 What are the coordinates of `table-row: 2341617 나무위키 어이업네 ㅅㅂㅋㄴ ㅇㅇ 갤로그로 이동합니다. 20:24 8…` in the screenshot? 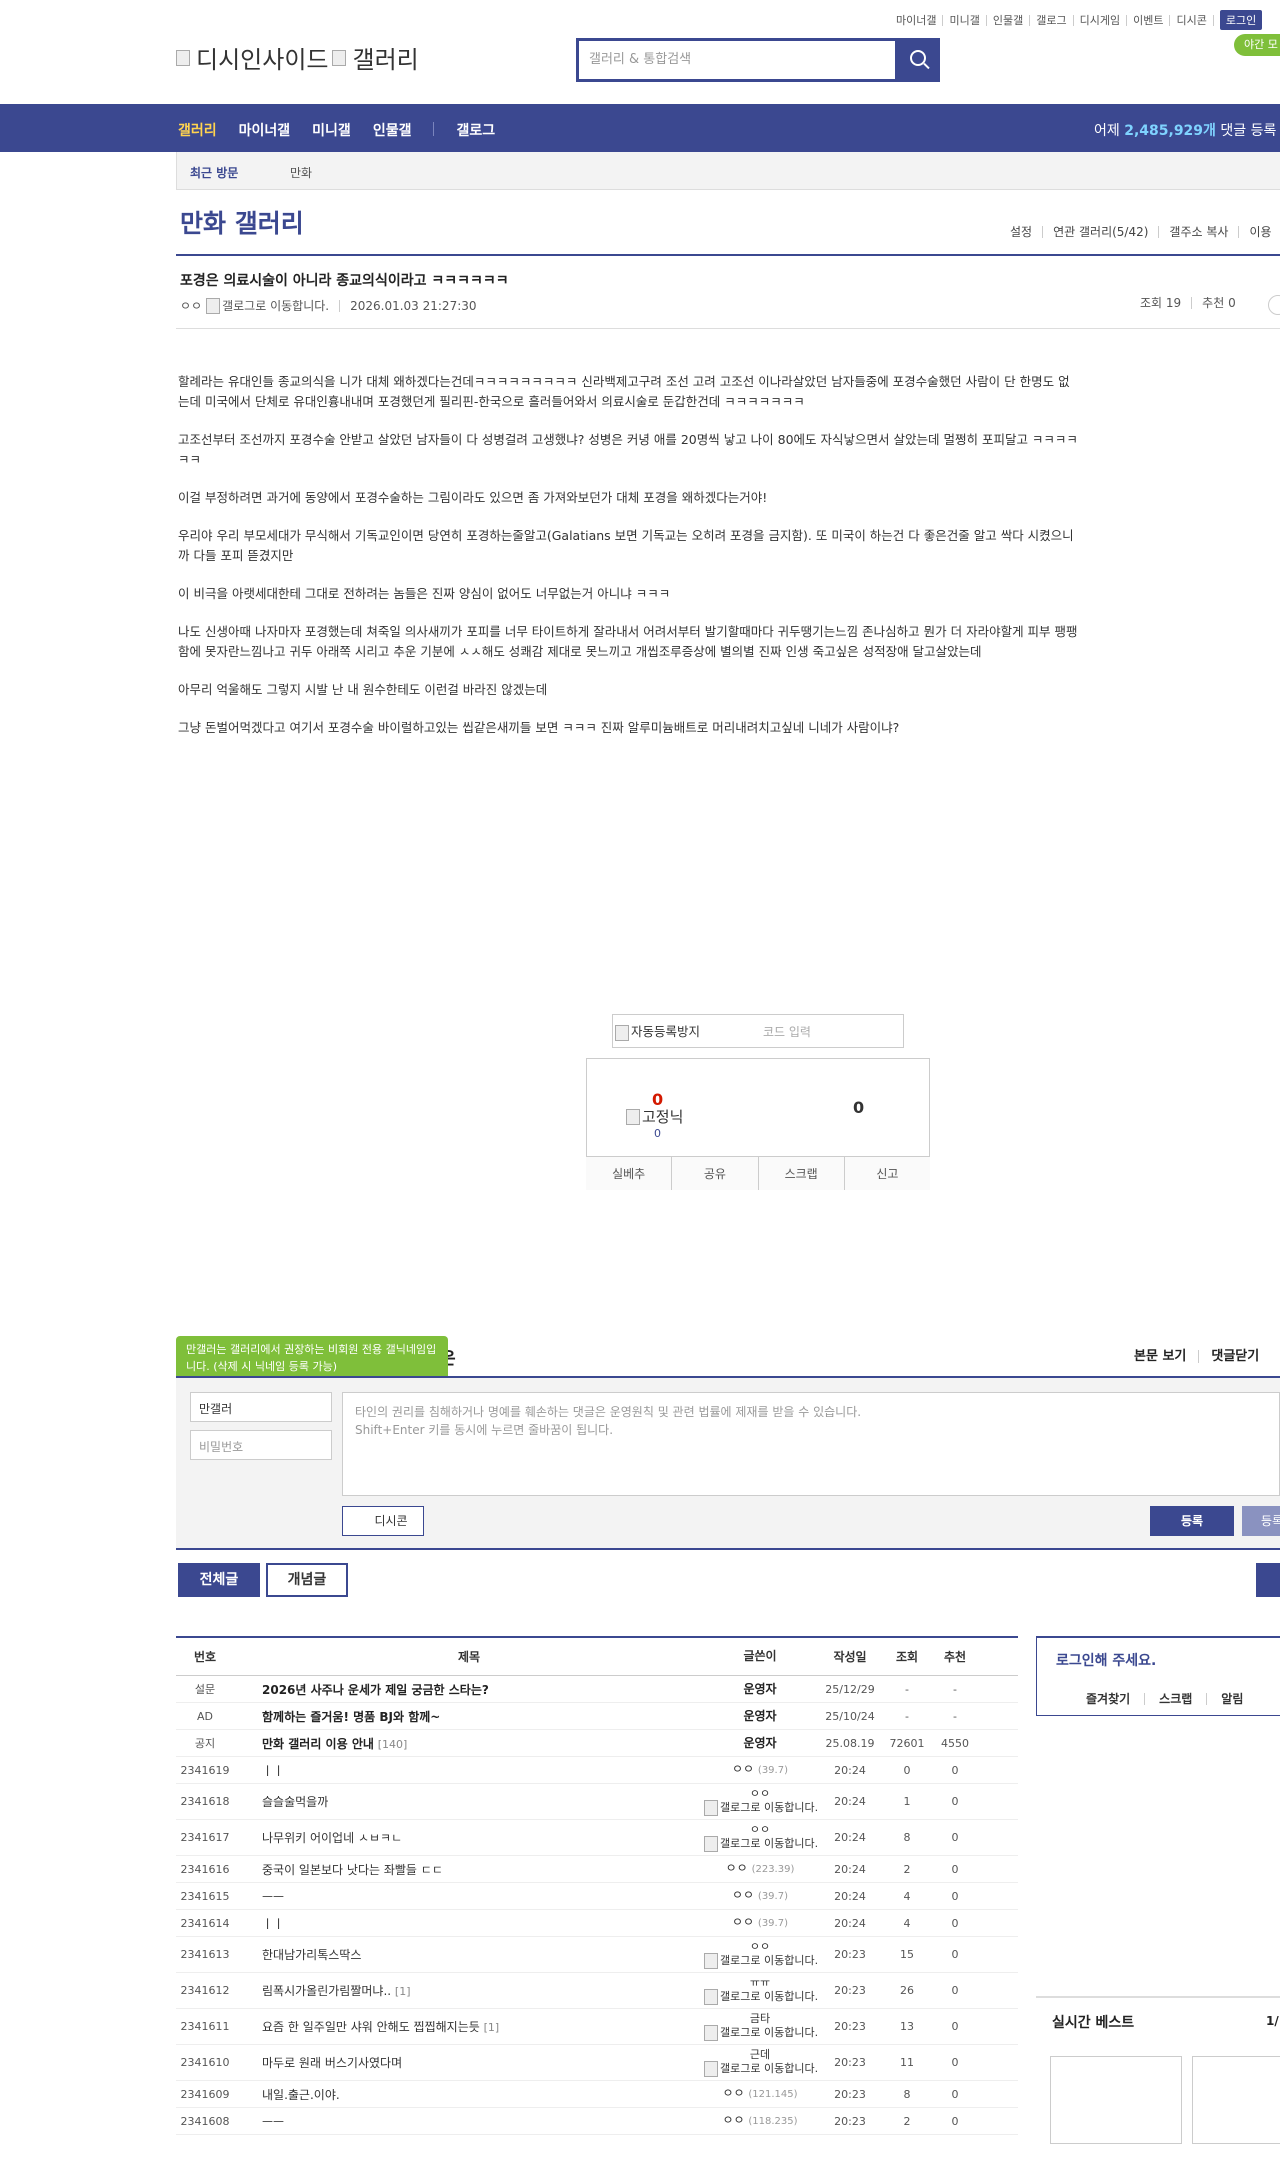 It's located at (597, 1838).